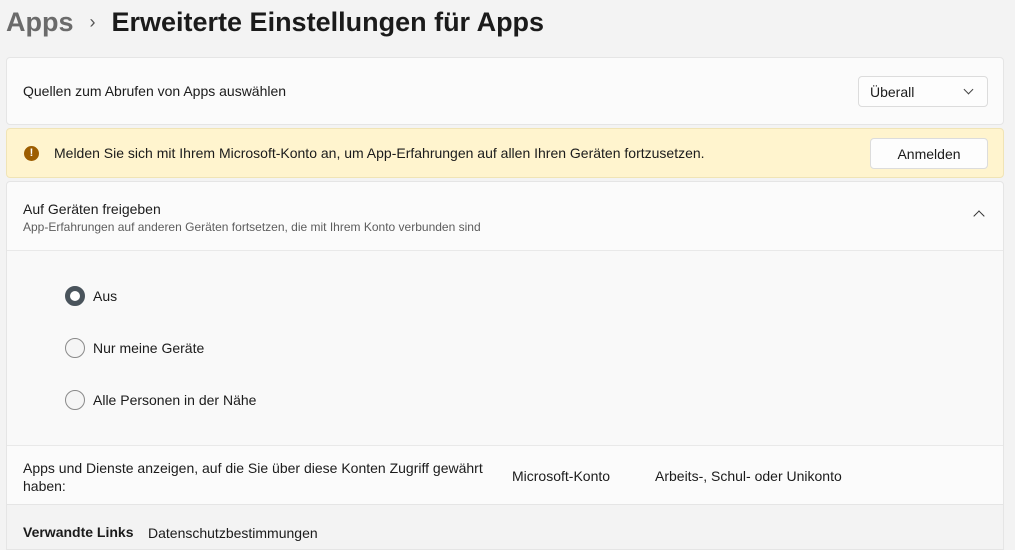 This screenshot has height=550, width=1015. What do you see at coordinates (968, 89) in the screenshot?
I see `chevron-down-icon` at bounding box center [968, 89].